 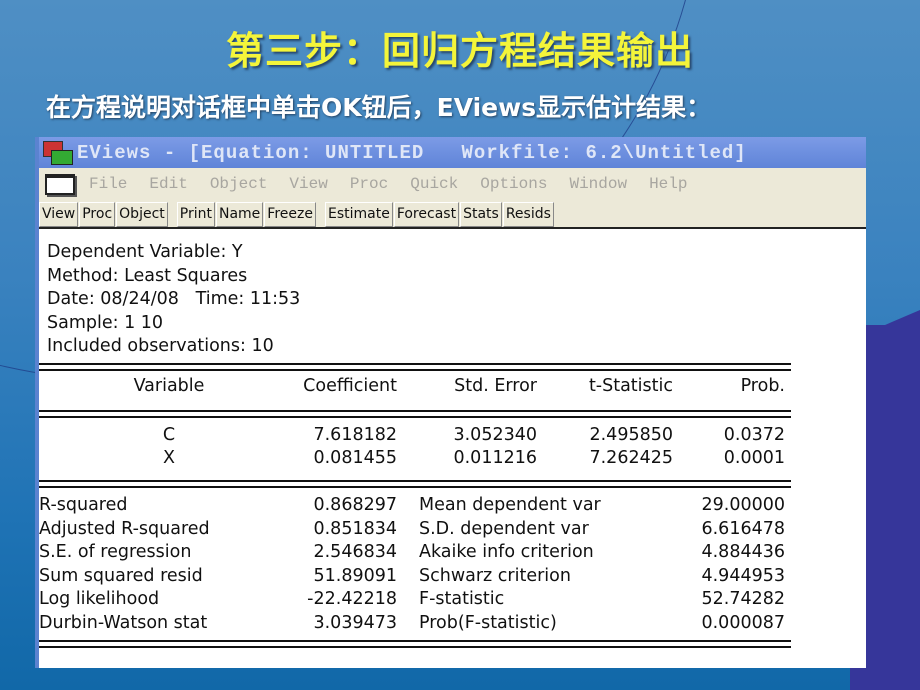 What do you see at coordinates (459, 51) in the screenshot?
I see `slide-title: 第三步：回归方程结果输出` at bounding box center [459, 51].